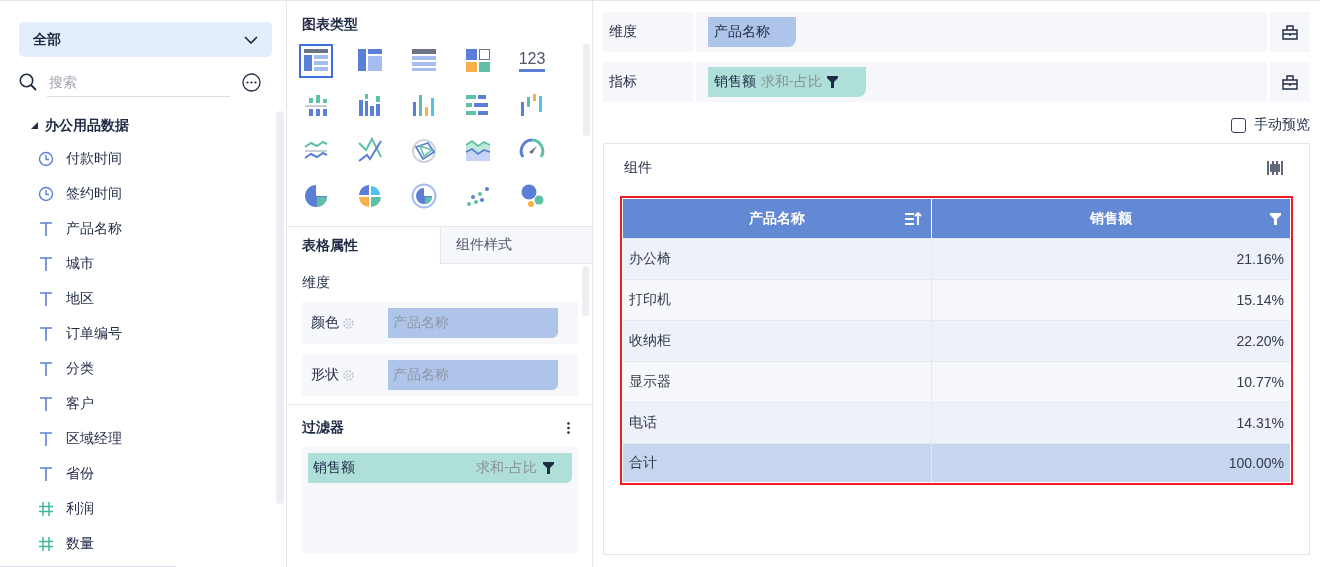 The height and width of the screenshot is (567, 1320). I want to click on sort-icon, so click(914, 218).